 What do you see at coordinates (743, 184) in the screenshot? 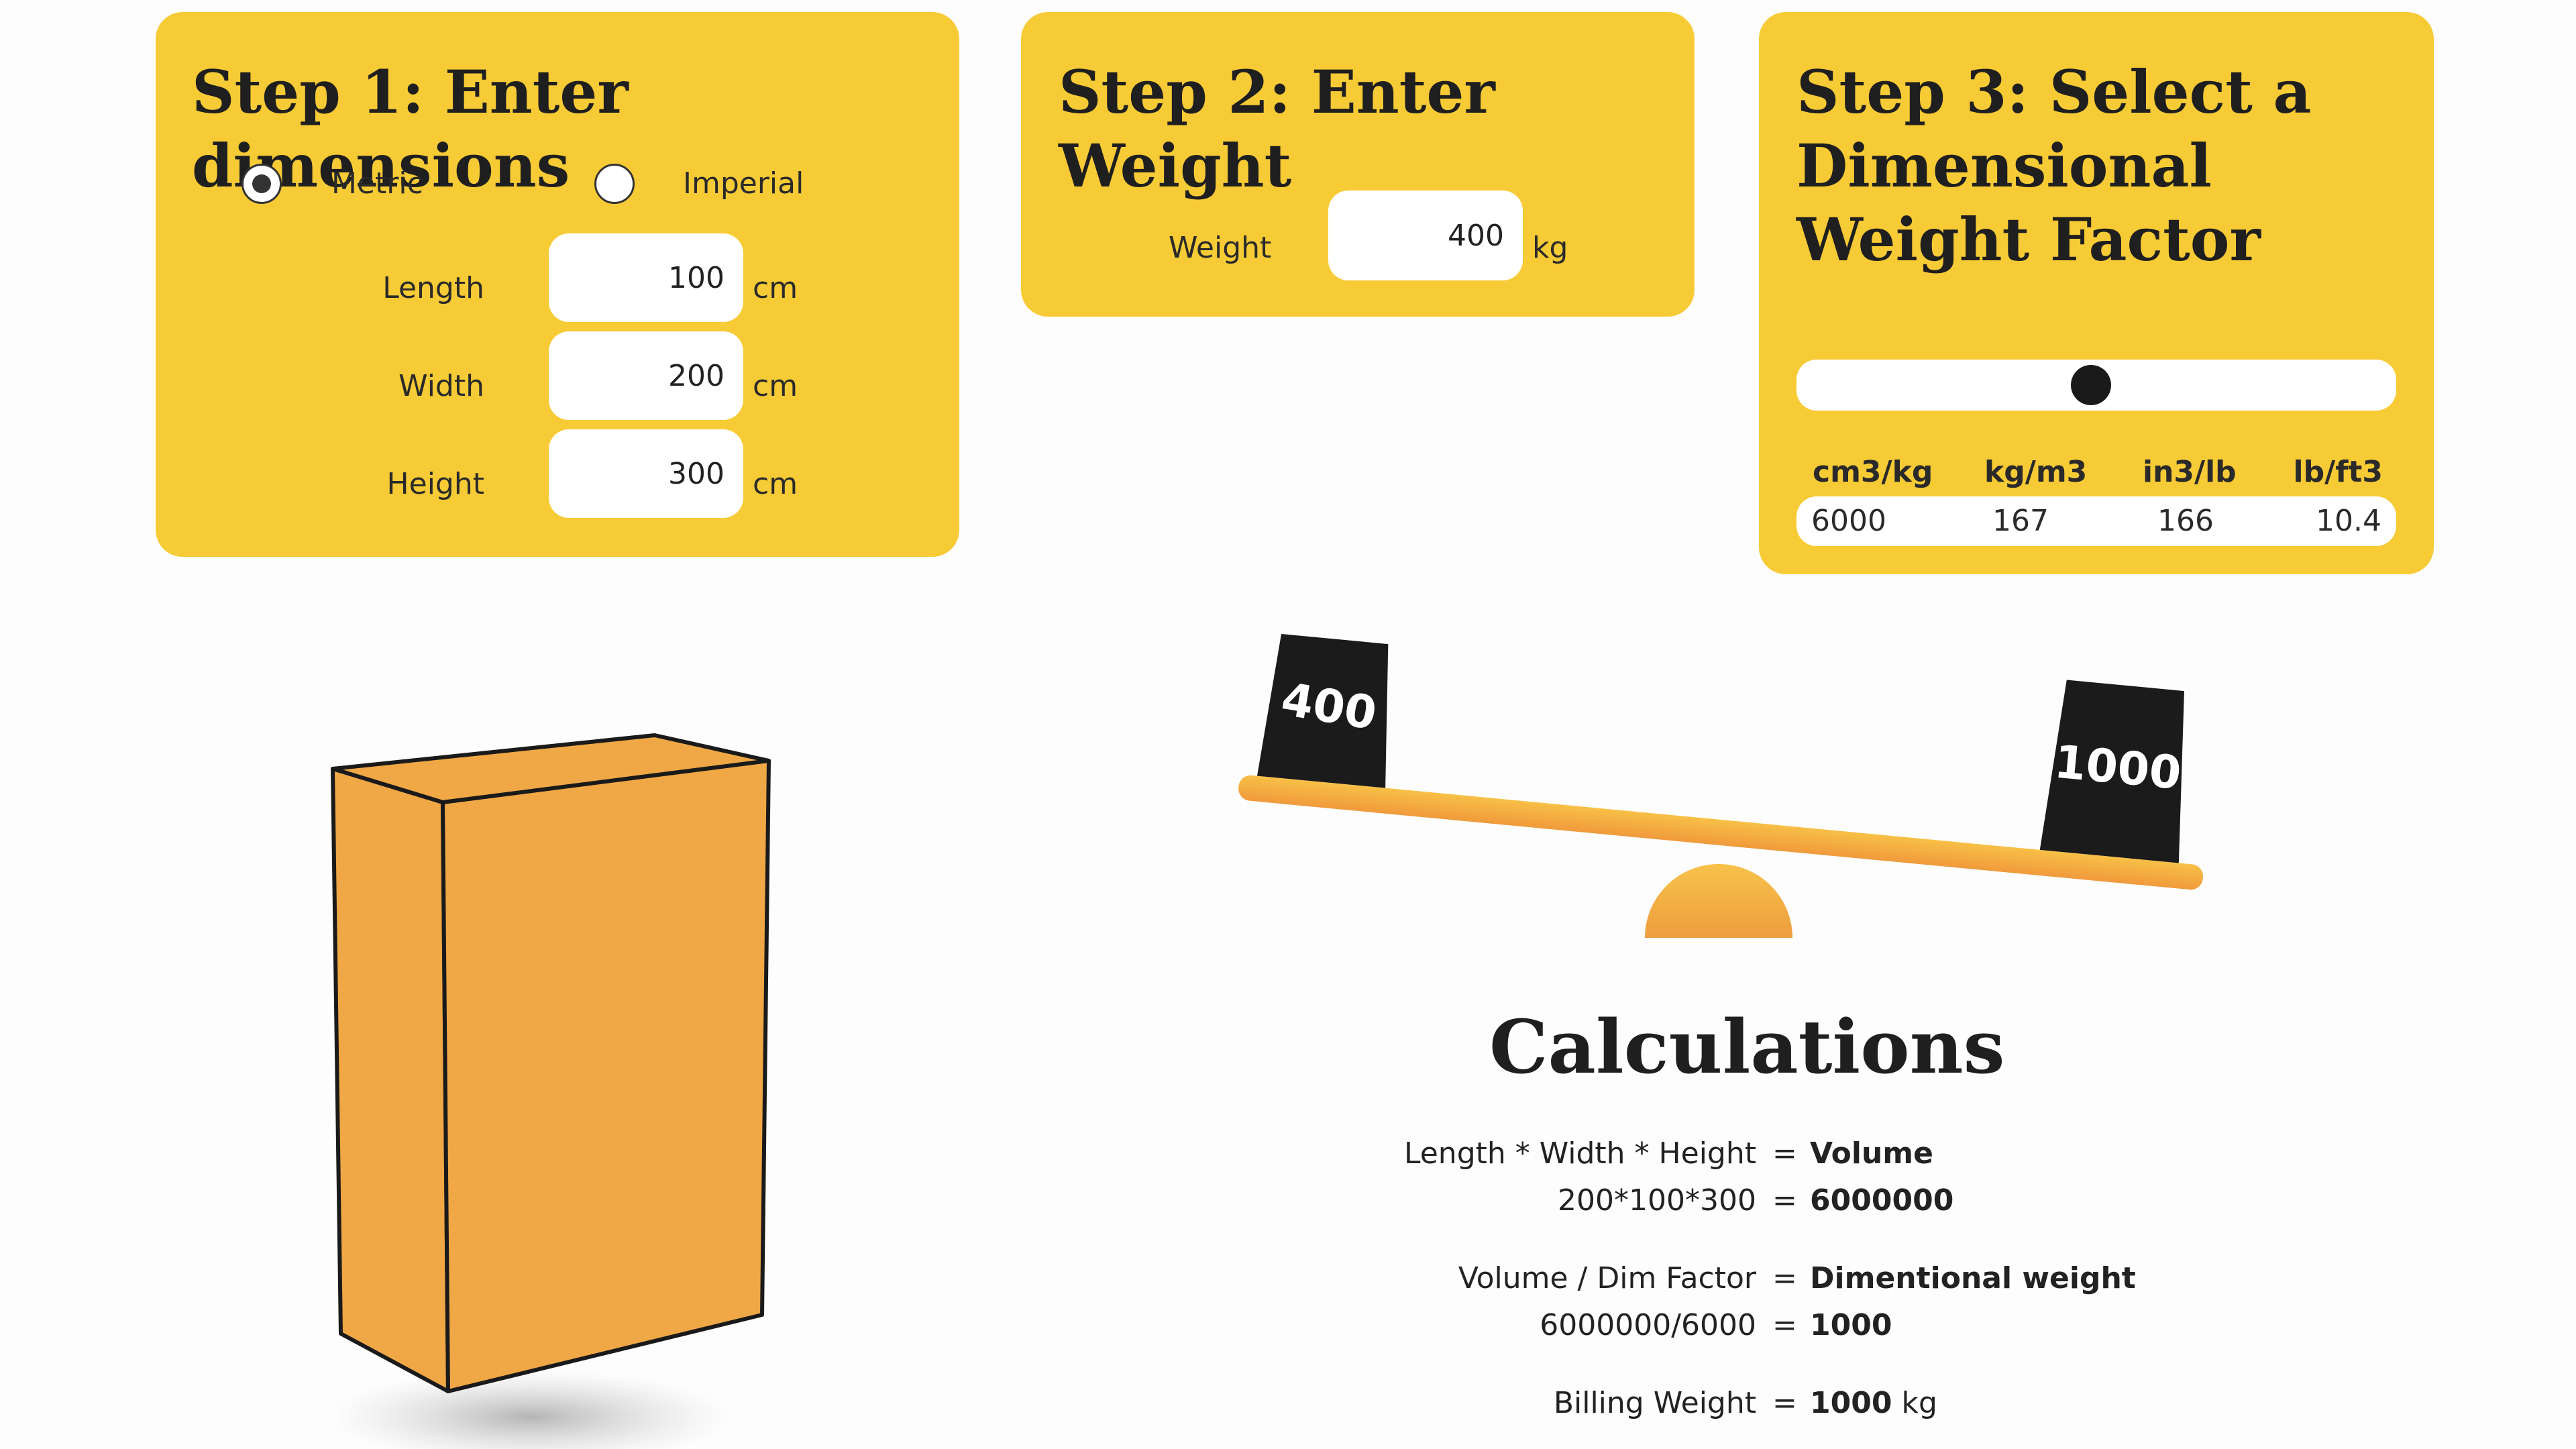
I see `imperial-label: Imperial` at bounding box center [743, 184].